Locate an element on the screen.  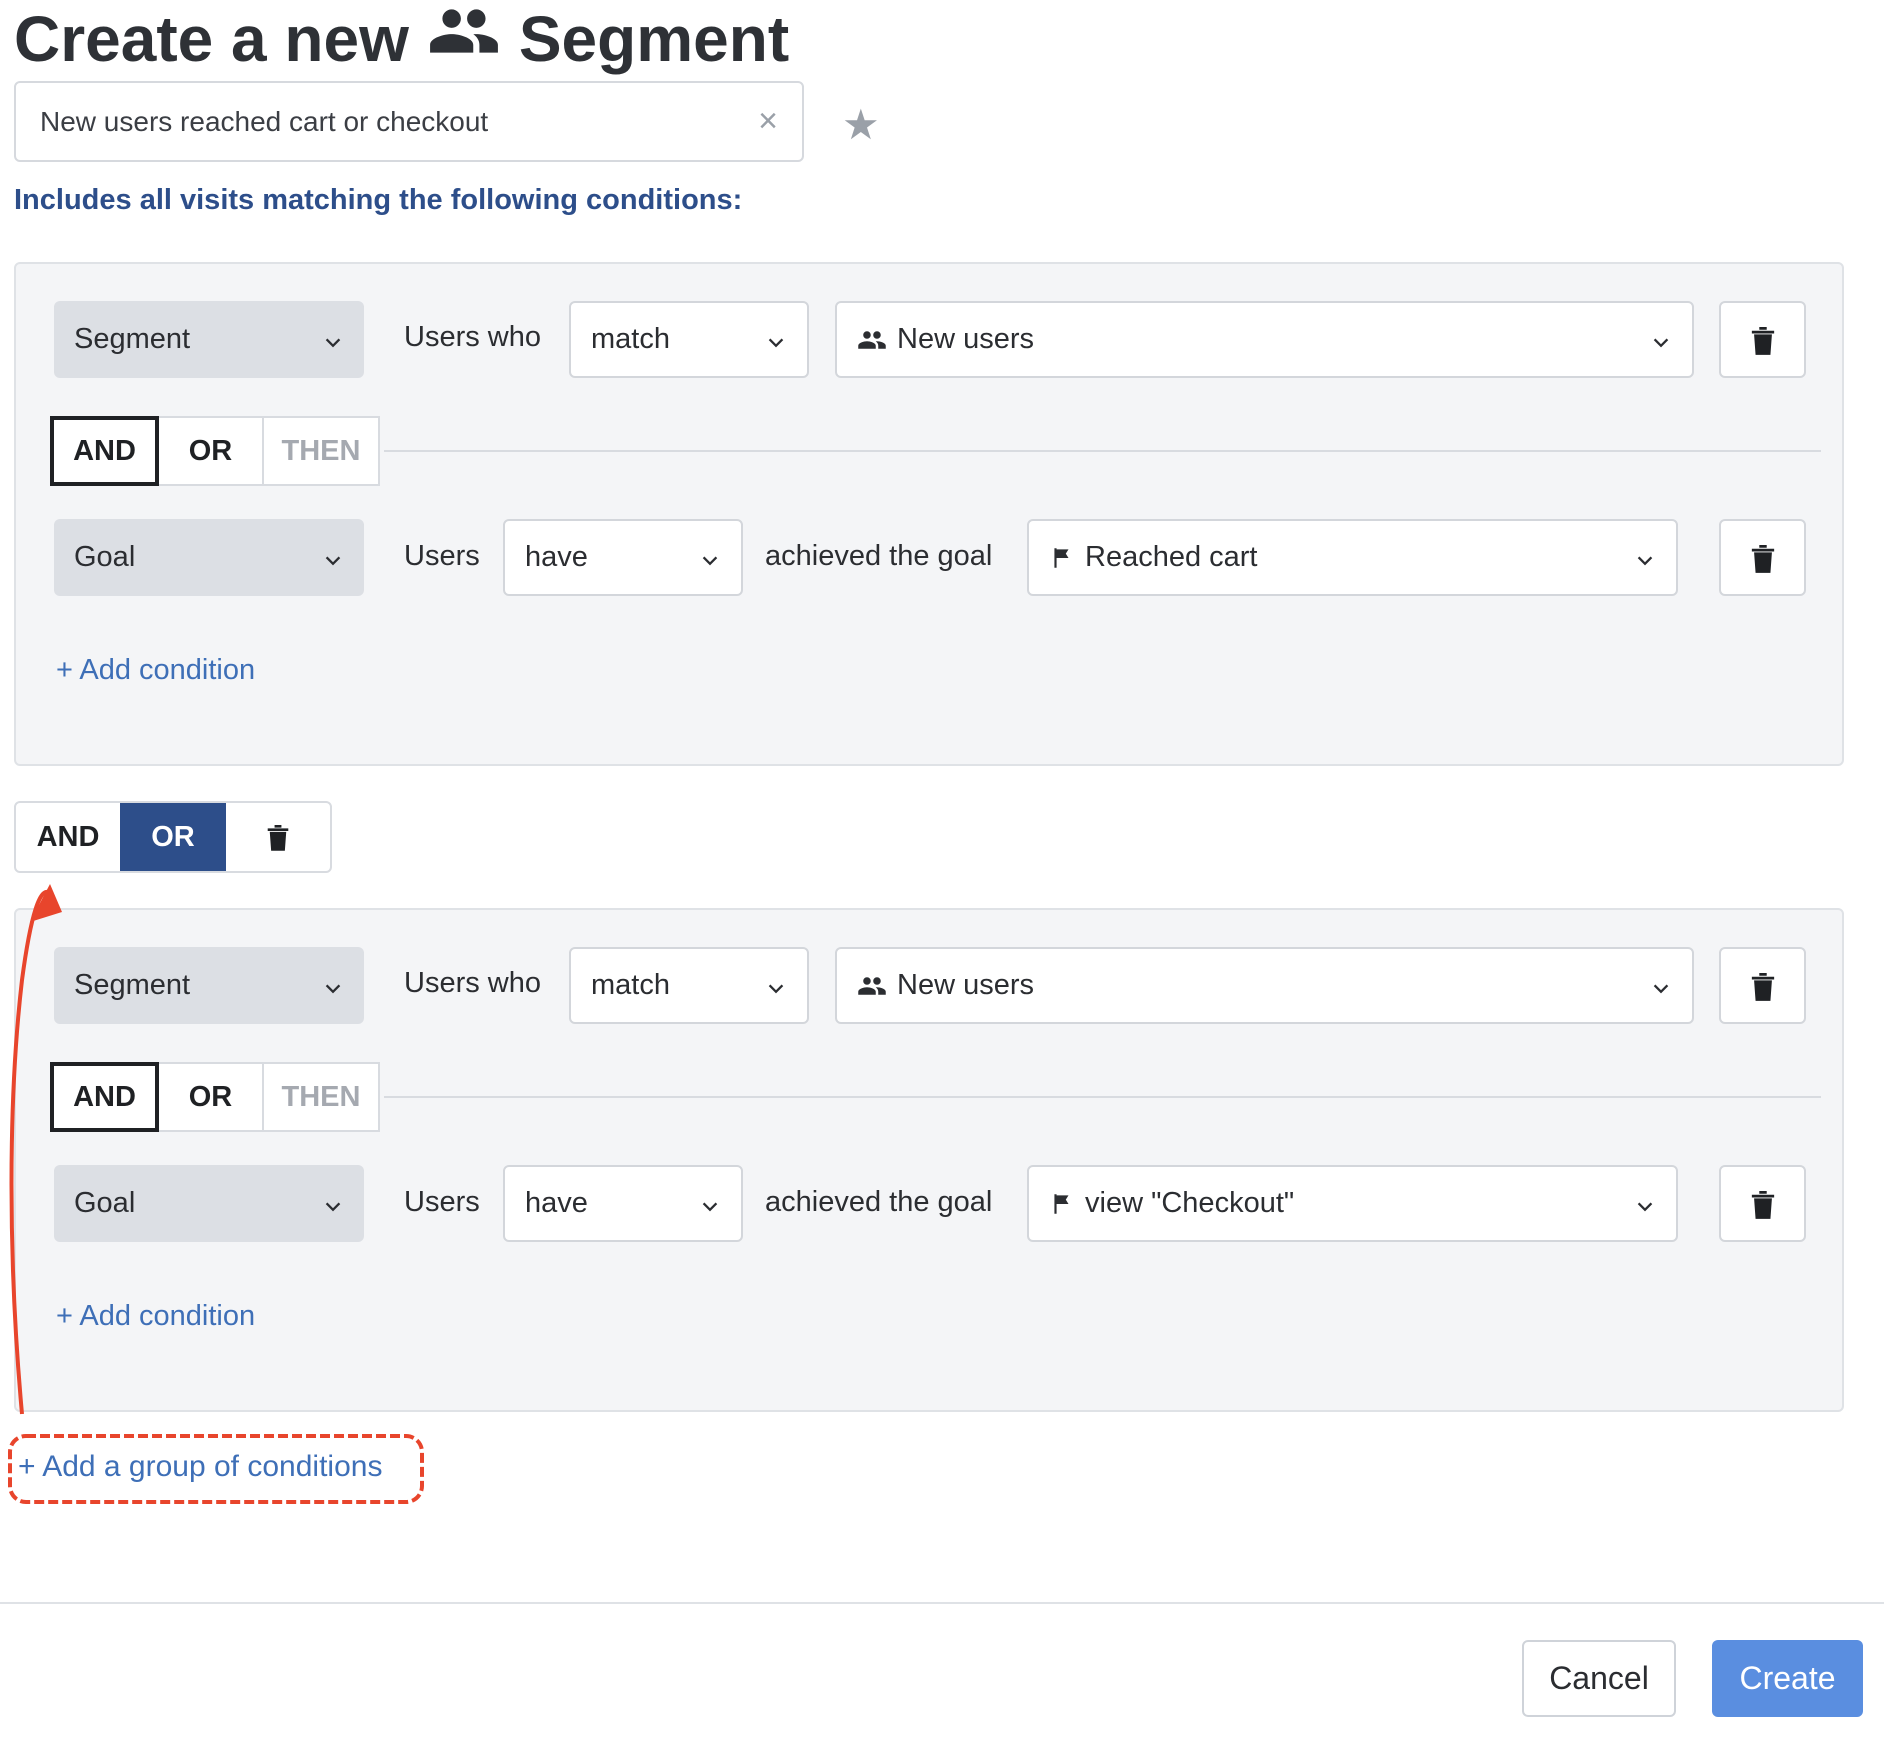
group-connector: AND OR is located at coordinates (173, 837).